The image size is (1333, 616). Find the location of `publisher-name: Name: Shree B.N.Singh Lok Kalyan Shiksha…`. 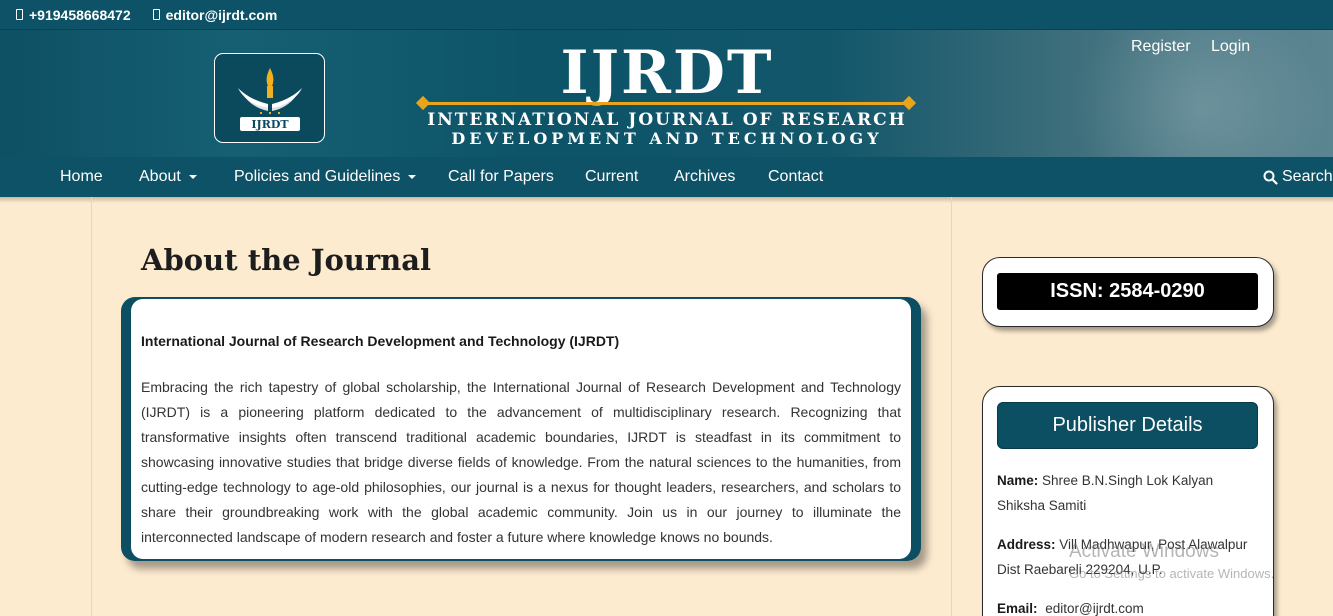

publisher-name: Name: Shree B.N.Singh Lok Kalyan Shiksha… is located at coordinates (1128, 493).